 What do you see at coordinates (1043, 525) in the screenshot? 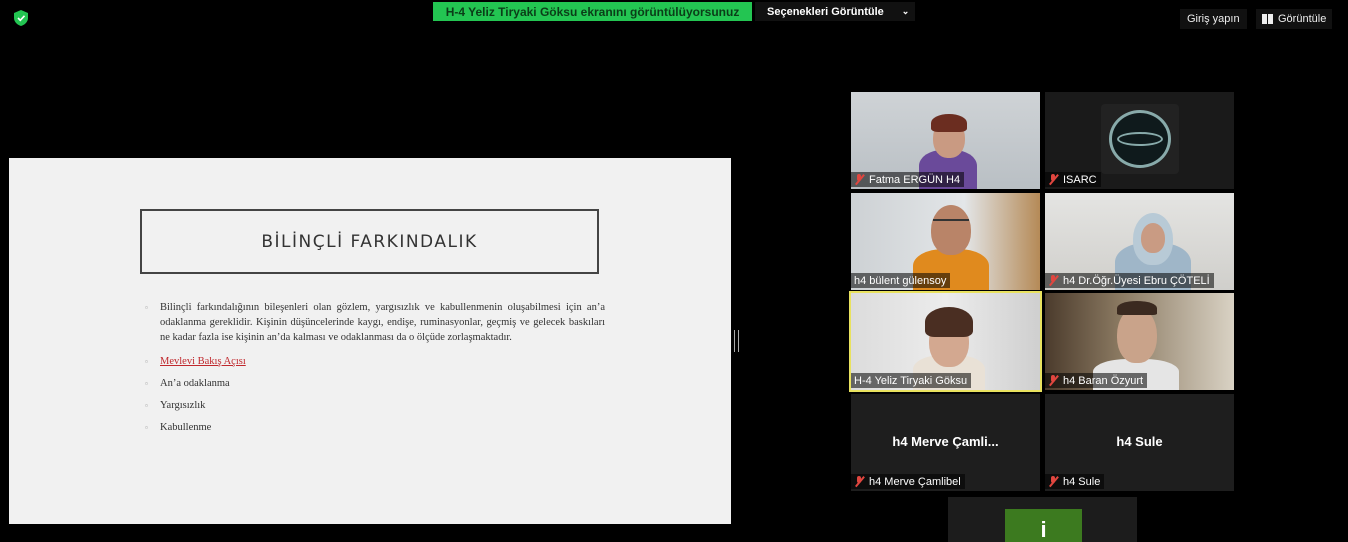
I see `participant-avatar: i` at bounding box center [1043, 525].